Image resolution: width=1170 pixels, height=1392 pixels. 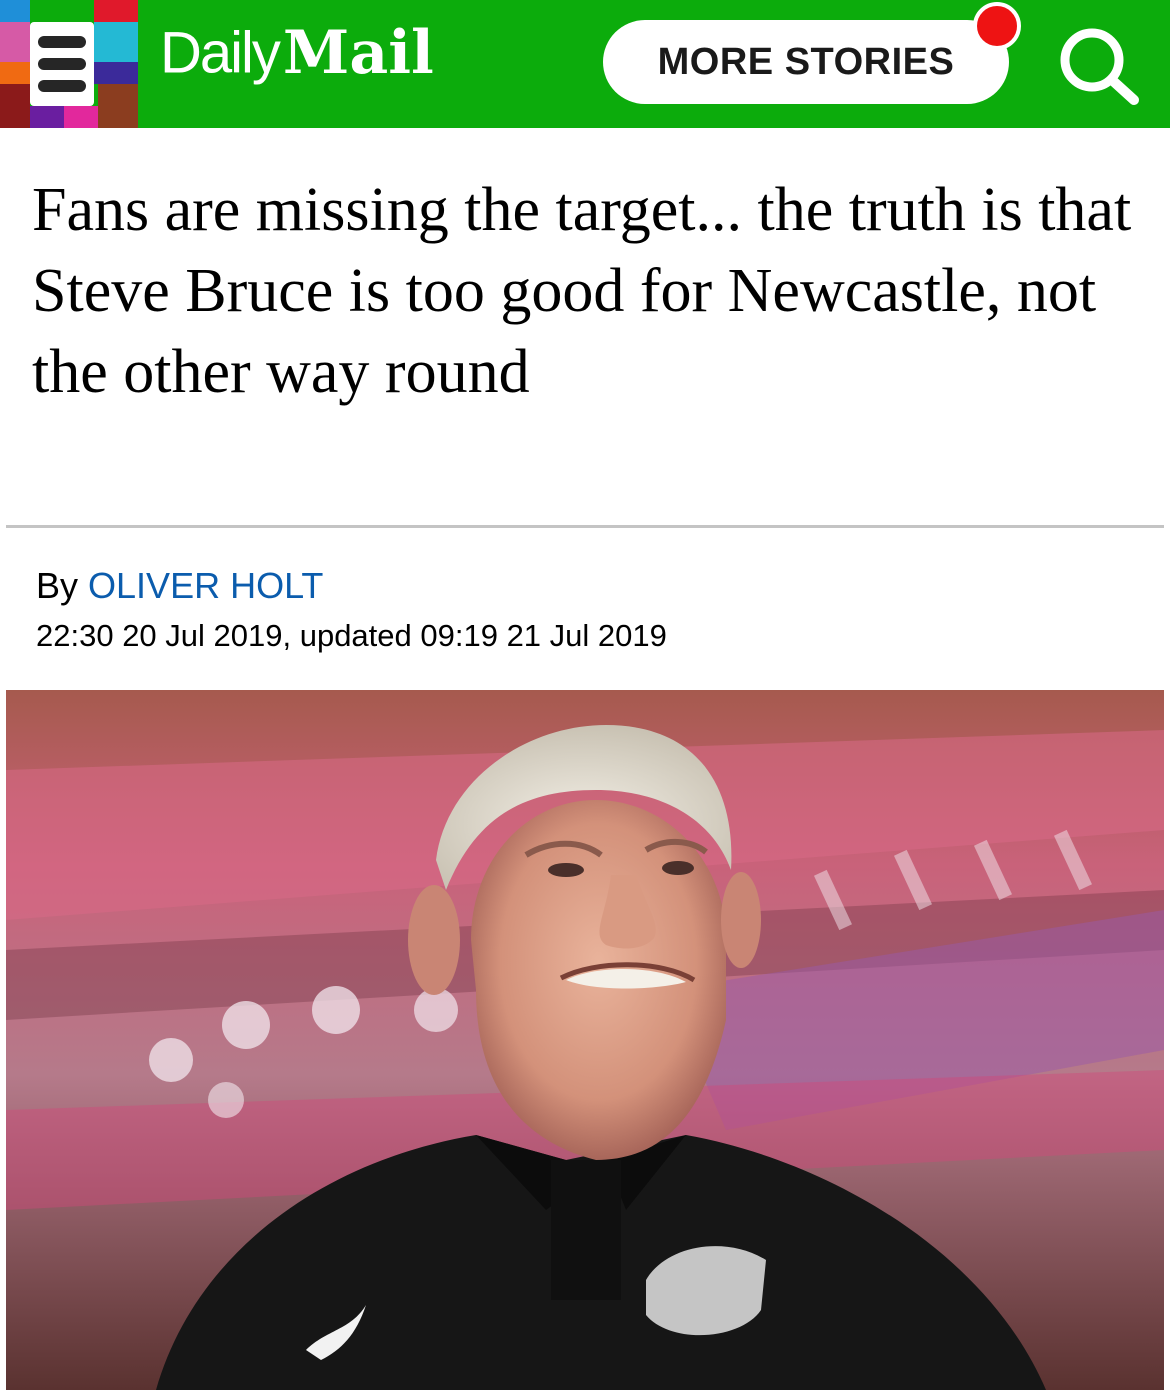 I want to click on top-navigation-bar: DailyMail MORE STORIES, so click(x=585, y=64).